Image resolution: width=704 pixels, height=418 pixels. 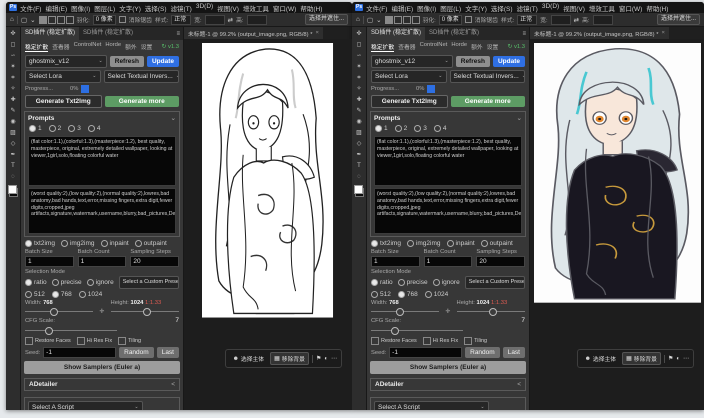 What do you see at coordinates (90, 294) in the screenshot?
I see `size-preset-radio: 1024` at bounding box center [90, 294].